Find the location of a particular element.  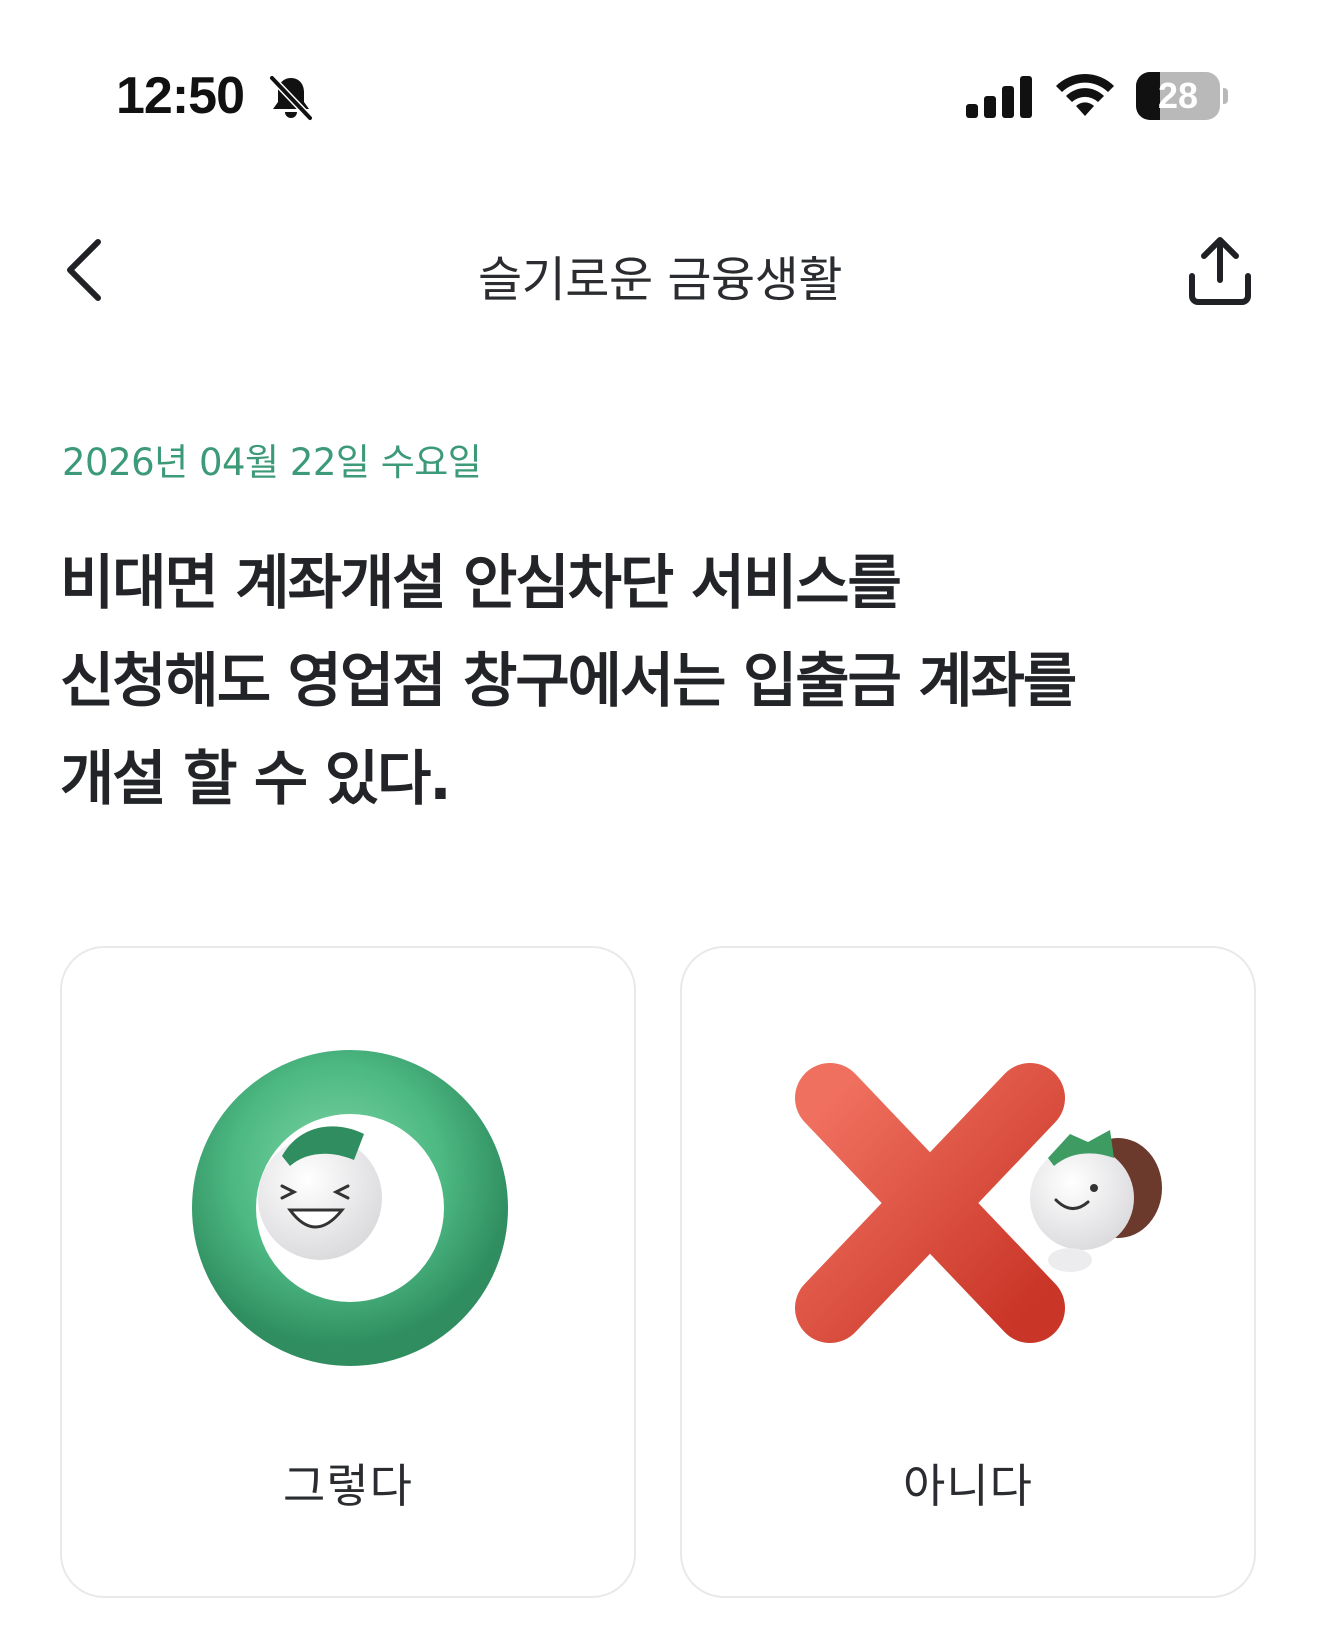

share-icon is located at coordinates (1220, 271).